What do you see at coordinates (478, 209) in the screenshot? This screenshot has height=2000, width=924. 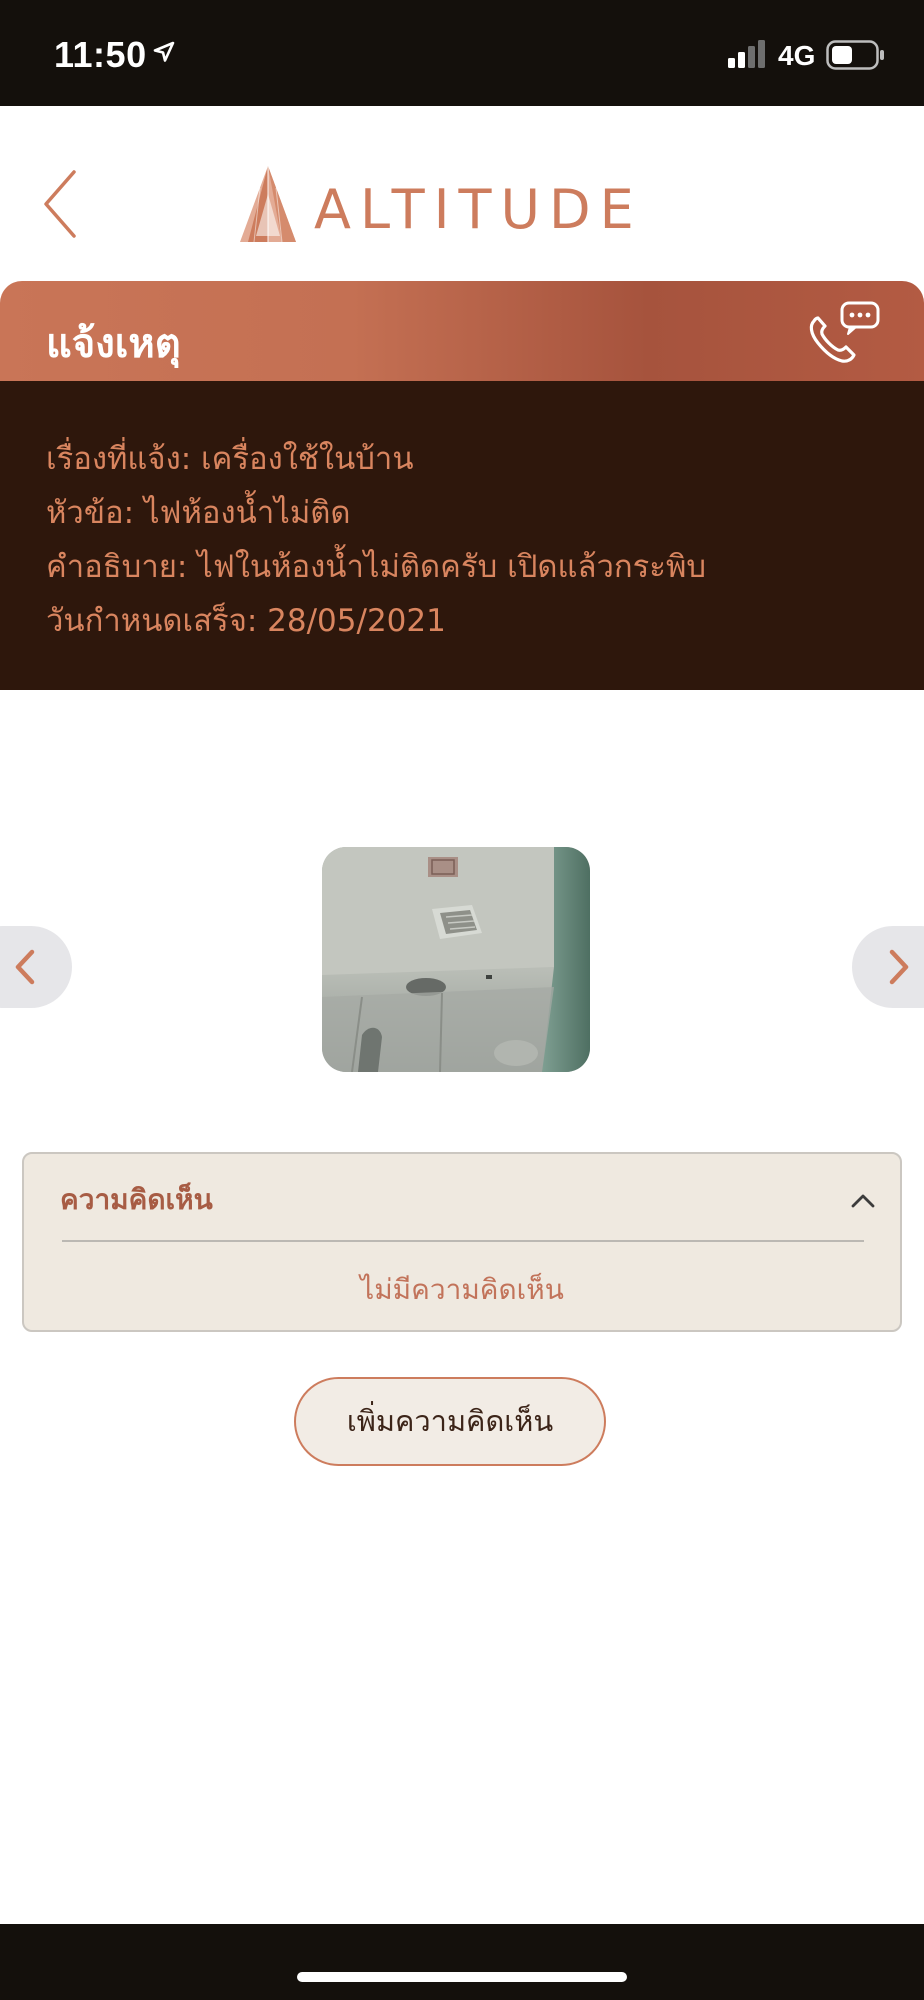 I see `brand-name: ALTITUDE` at bounding box center [478, 209].